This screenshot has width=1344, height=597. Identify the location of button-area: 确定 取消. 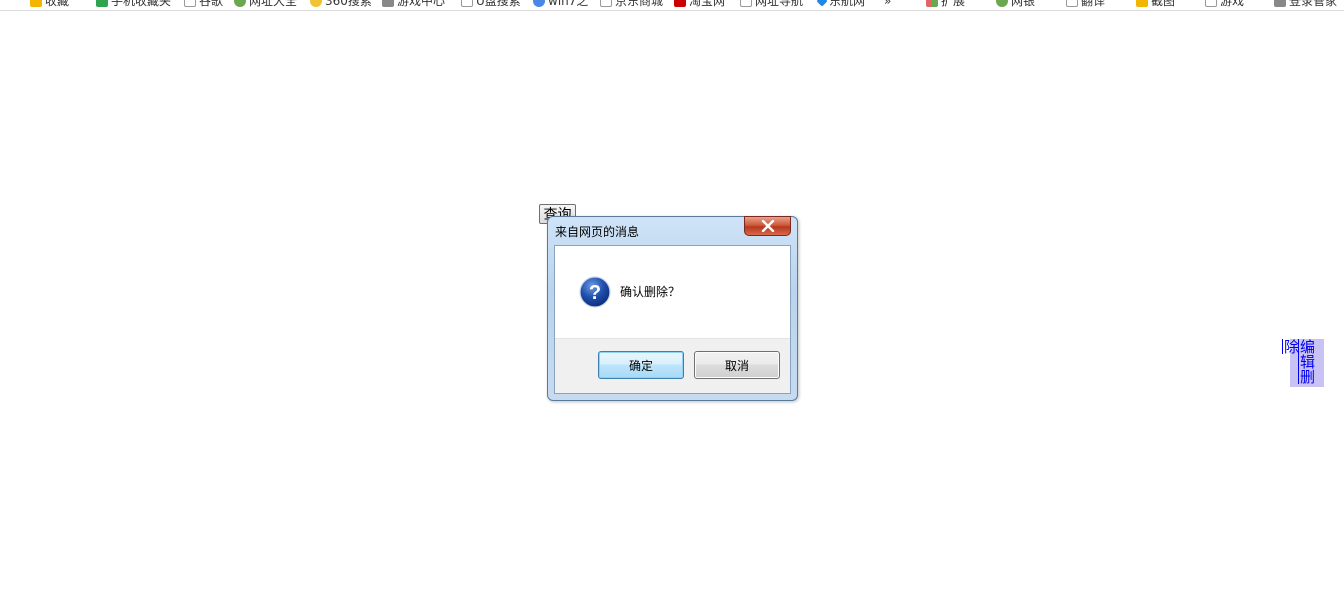
(672, 365).